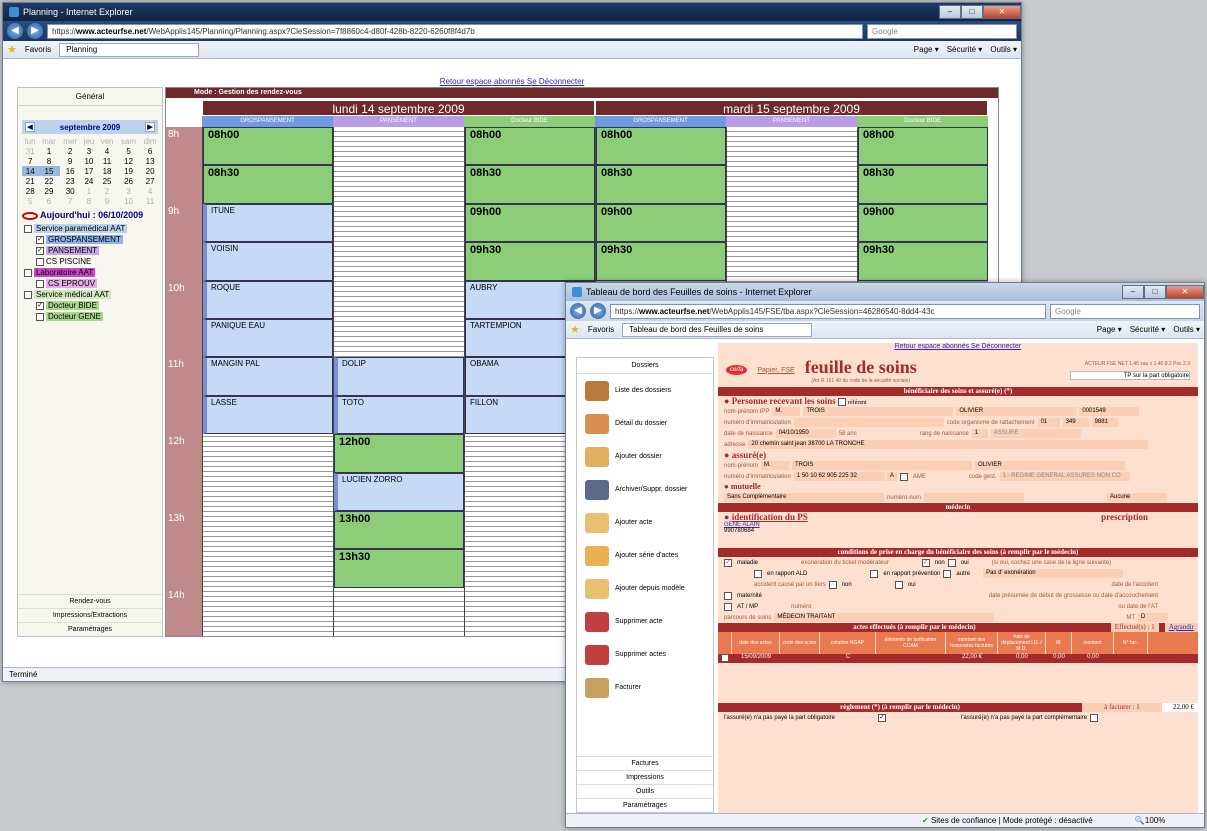 This screenshot has height=831, width=1207. What do you see at coordinates (70, 201) in the screenshot?
I see `calendar-day: 7` at bounding box center [70, 201].